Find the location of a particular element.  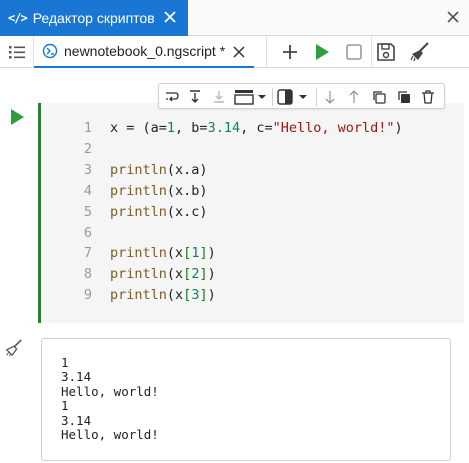

code-token: (x.b) is located at coordinates (187, 190).